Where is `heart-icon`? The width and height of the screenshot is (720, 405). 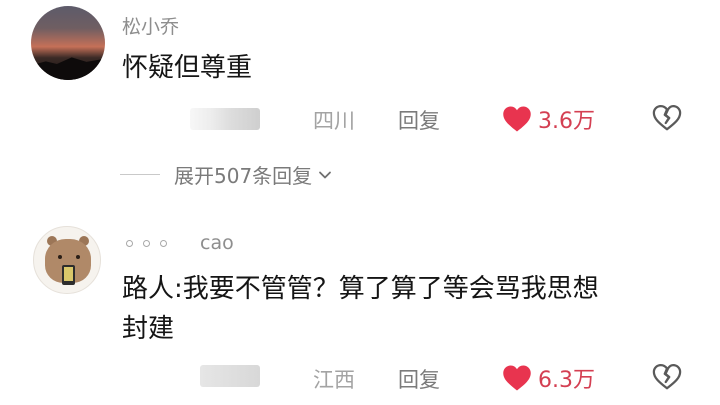 heart-icon is located at coordinates (517, 378).